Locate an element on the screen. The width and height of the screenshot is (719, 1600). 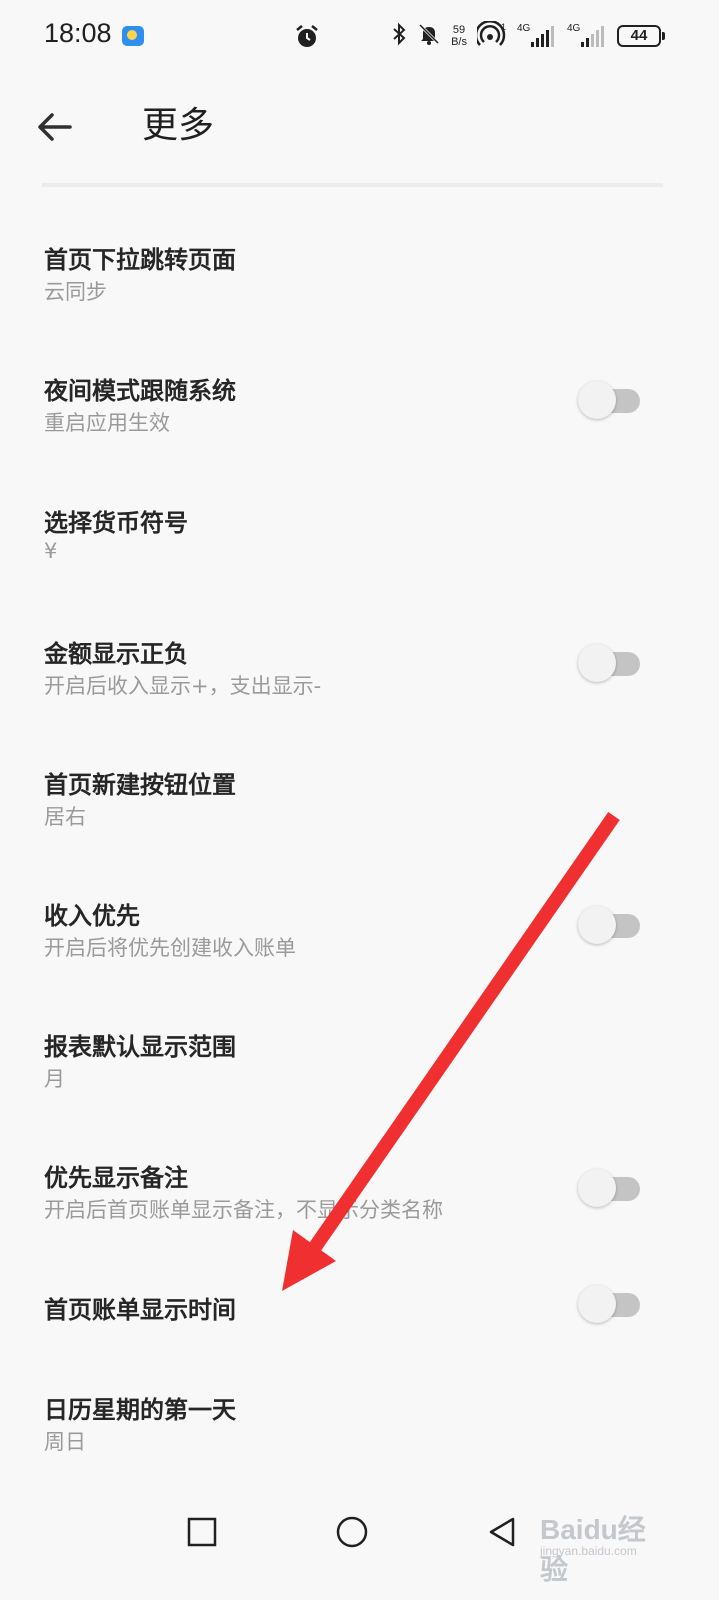
setting-row-note-first: 优先显示备注开启后首页账单显示备注，不显示分类名称 is located at coordinates (359, 1200).